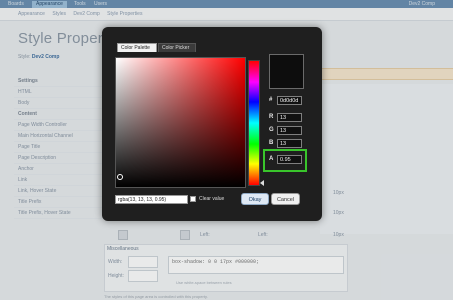  What do you see at coordinates (211, 199) in the screenshot?
I see `clear-value-label: Clear value` at bounding box center [211, 199].